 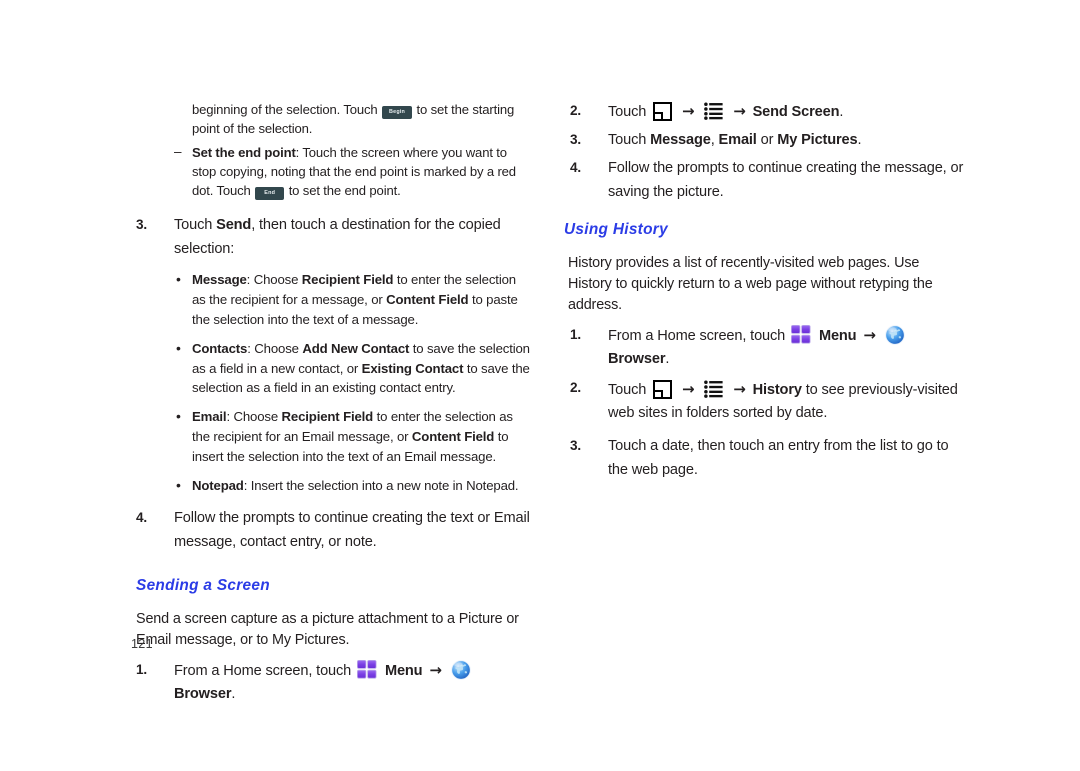 I want to click on step-3-part1: Touch, so click(x=195, y=225).